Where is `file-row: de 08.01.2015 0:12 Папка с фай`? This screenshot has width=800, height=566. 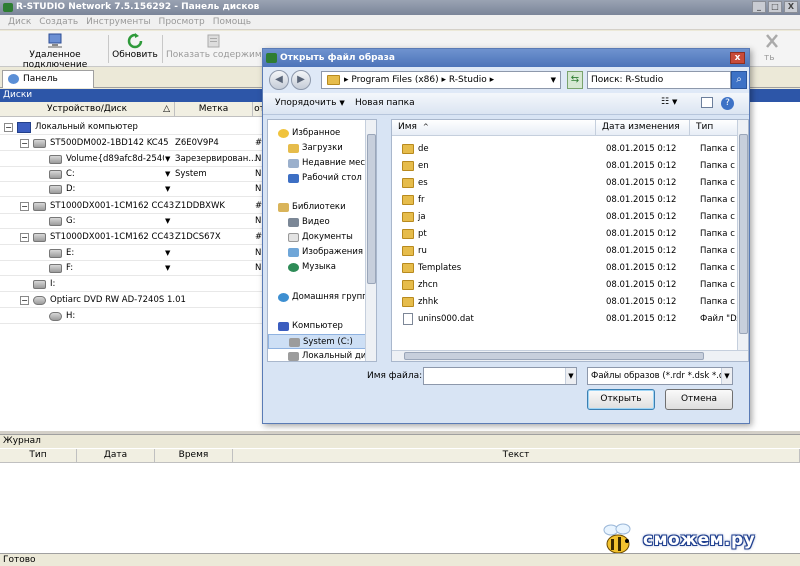
file-row: de 08.01.2015 0:12 Папка с фай is located at coordinates (570, 149).